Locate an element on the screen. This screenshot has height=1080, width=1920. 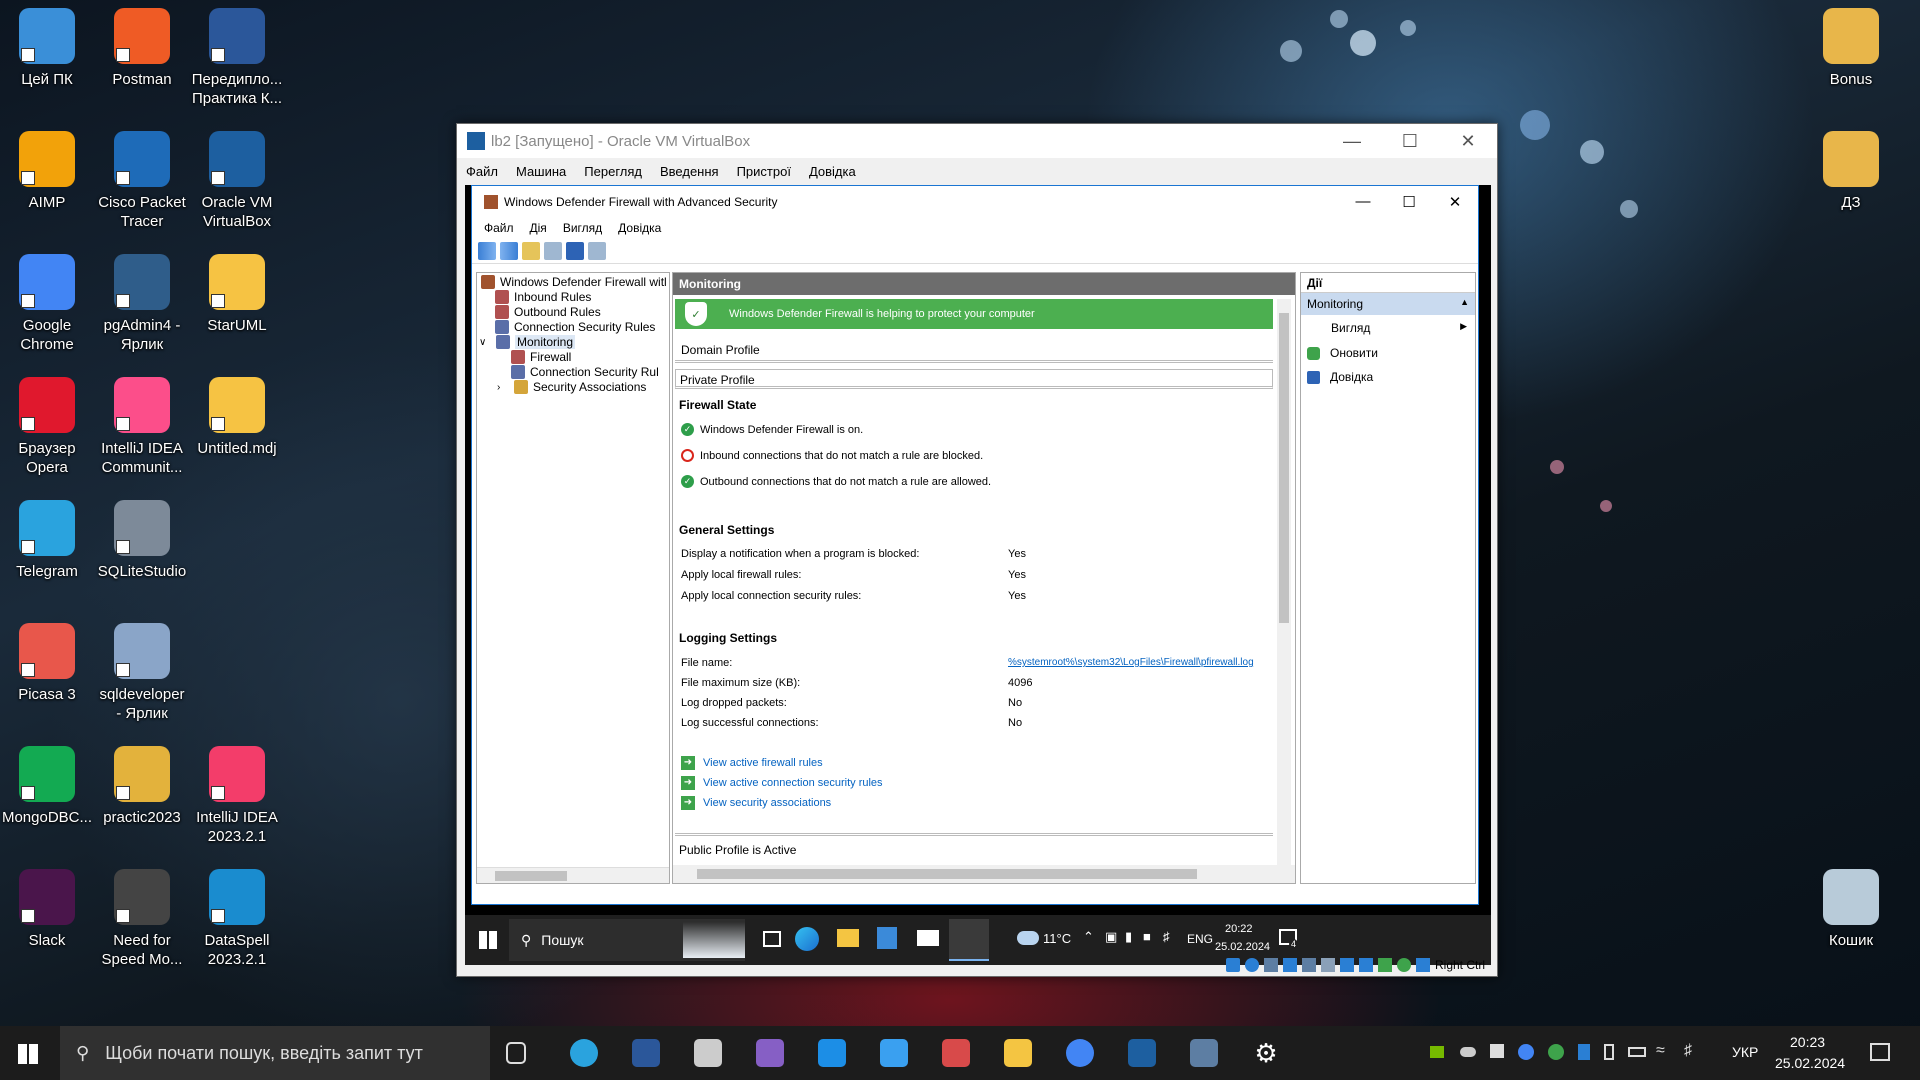
snipping-tool-icon is located at coordinates (956, 1053).